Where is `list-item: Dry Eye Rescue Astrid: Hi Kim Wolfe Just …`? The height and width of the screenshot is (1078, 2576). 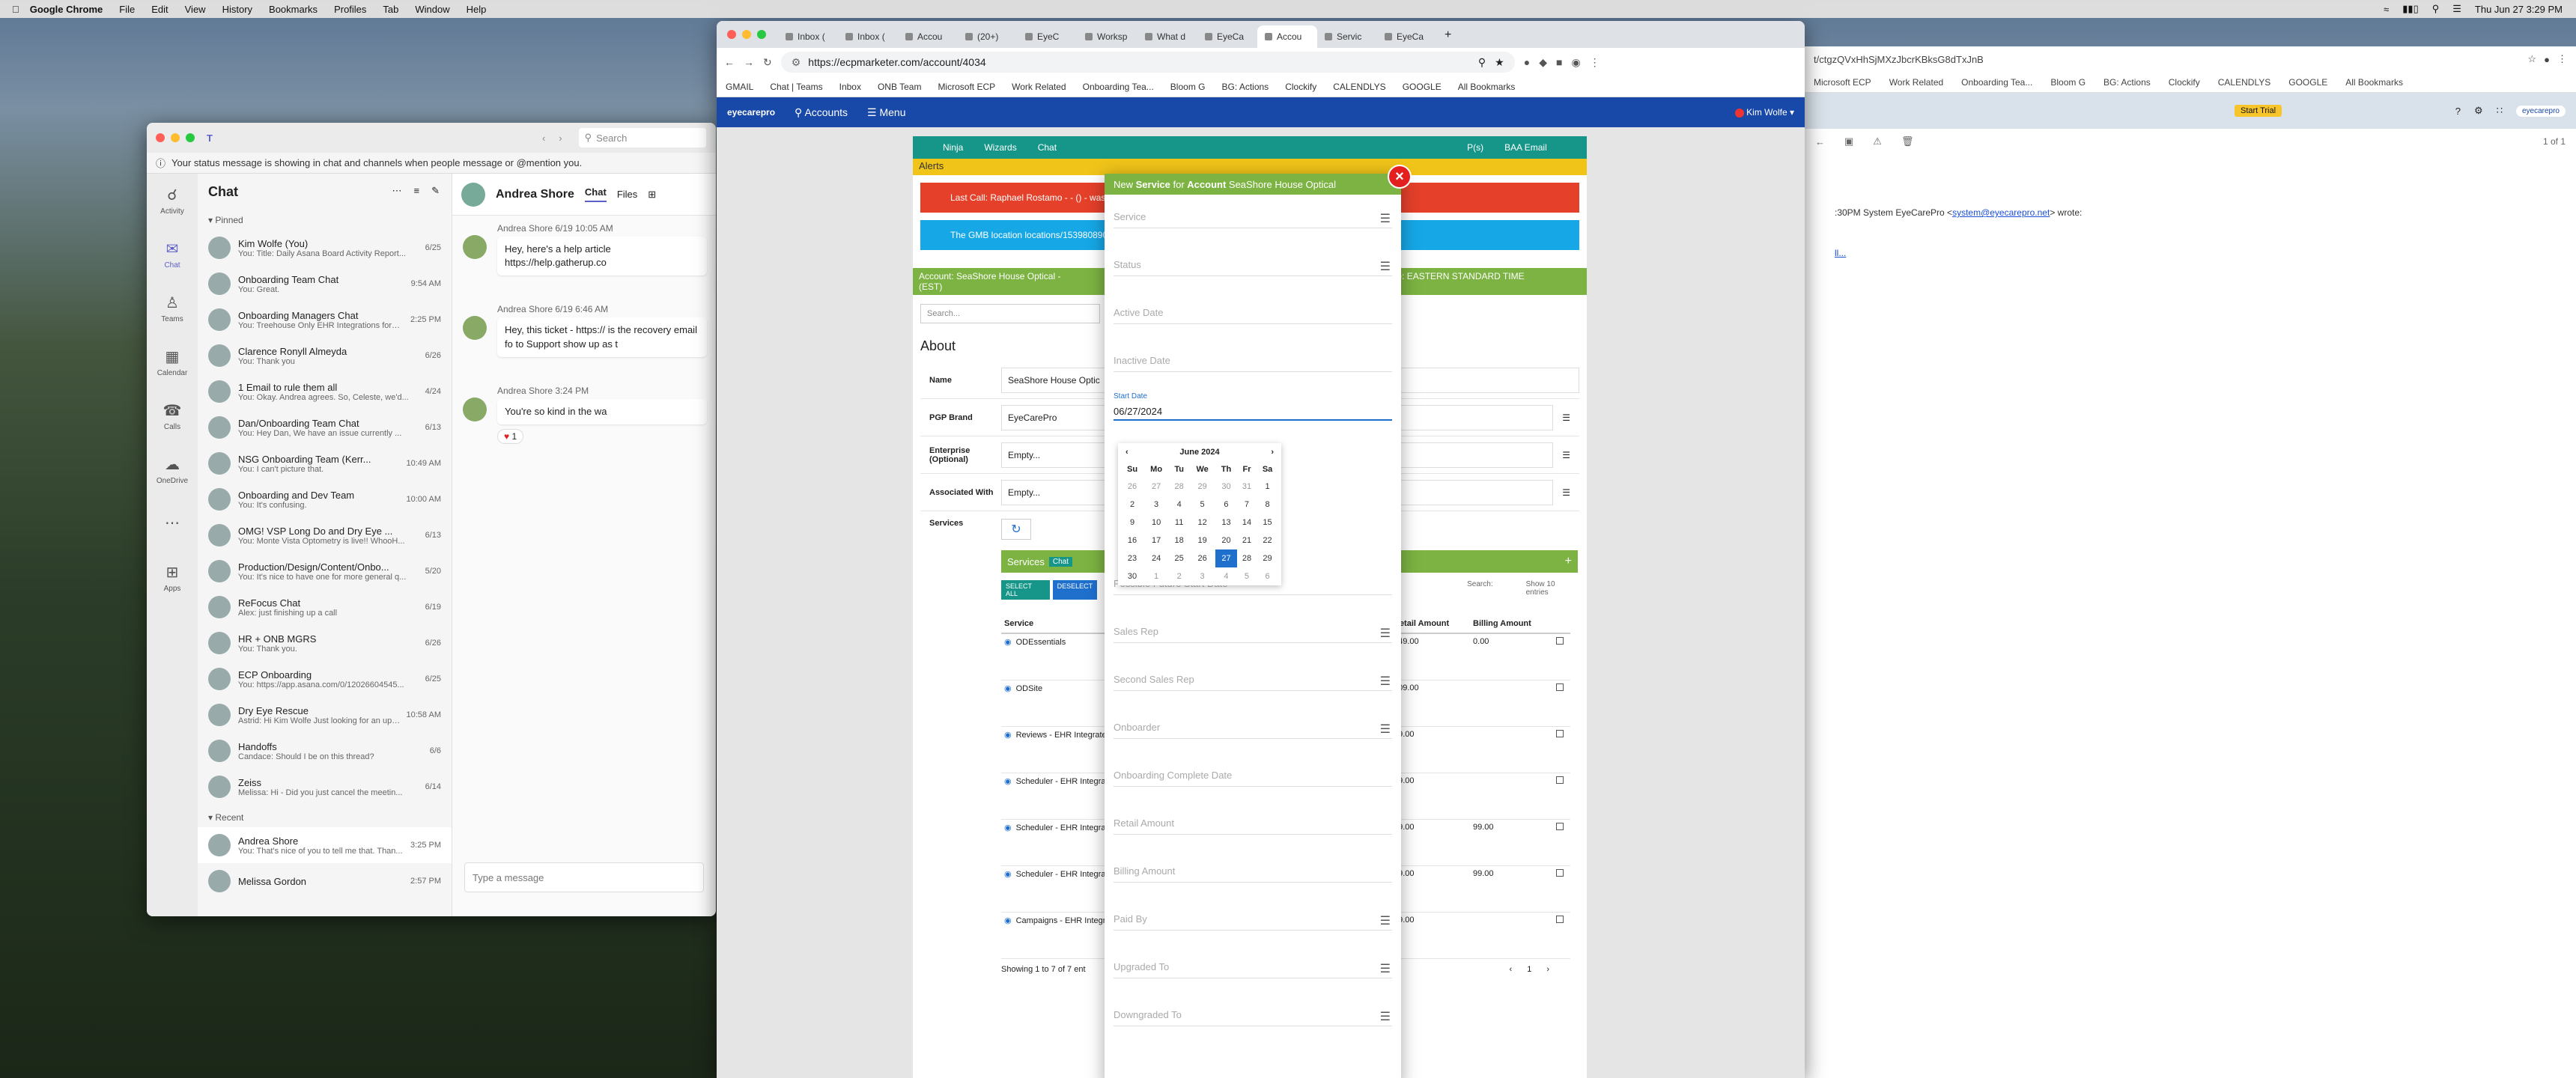 list-item: Dry Eye Rescue Astrid: Hi Kim Wolfe Just … is located at coordinates (325, 715).